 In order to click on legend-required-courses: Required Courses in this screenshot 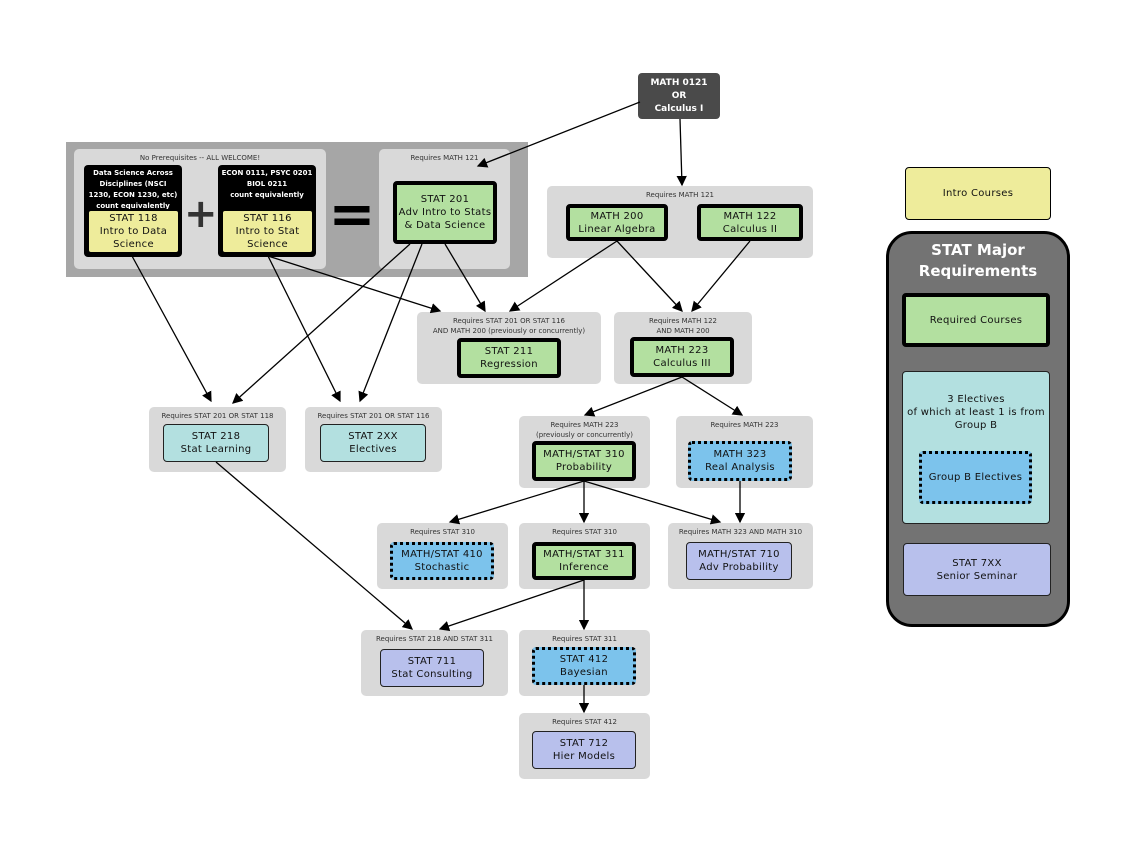, I will do `click(976, 320)`.